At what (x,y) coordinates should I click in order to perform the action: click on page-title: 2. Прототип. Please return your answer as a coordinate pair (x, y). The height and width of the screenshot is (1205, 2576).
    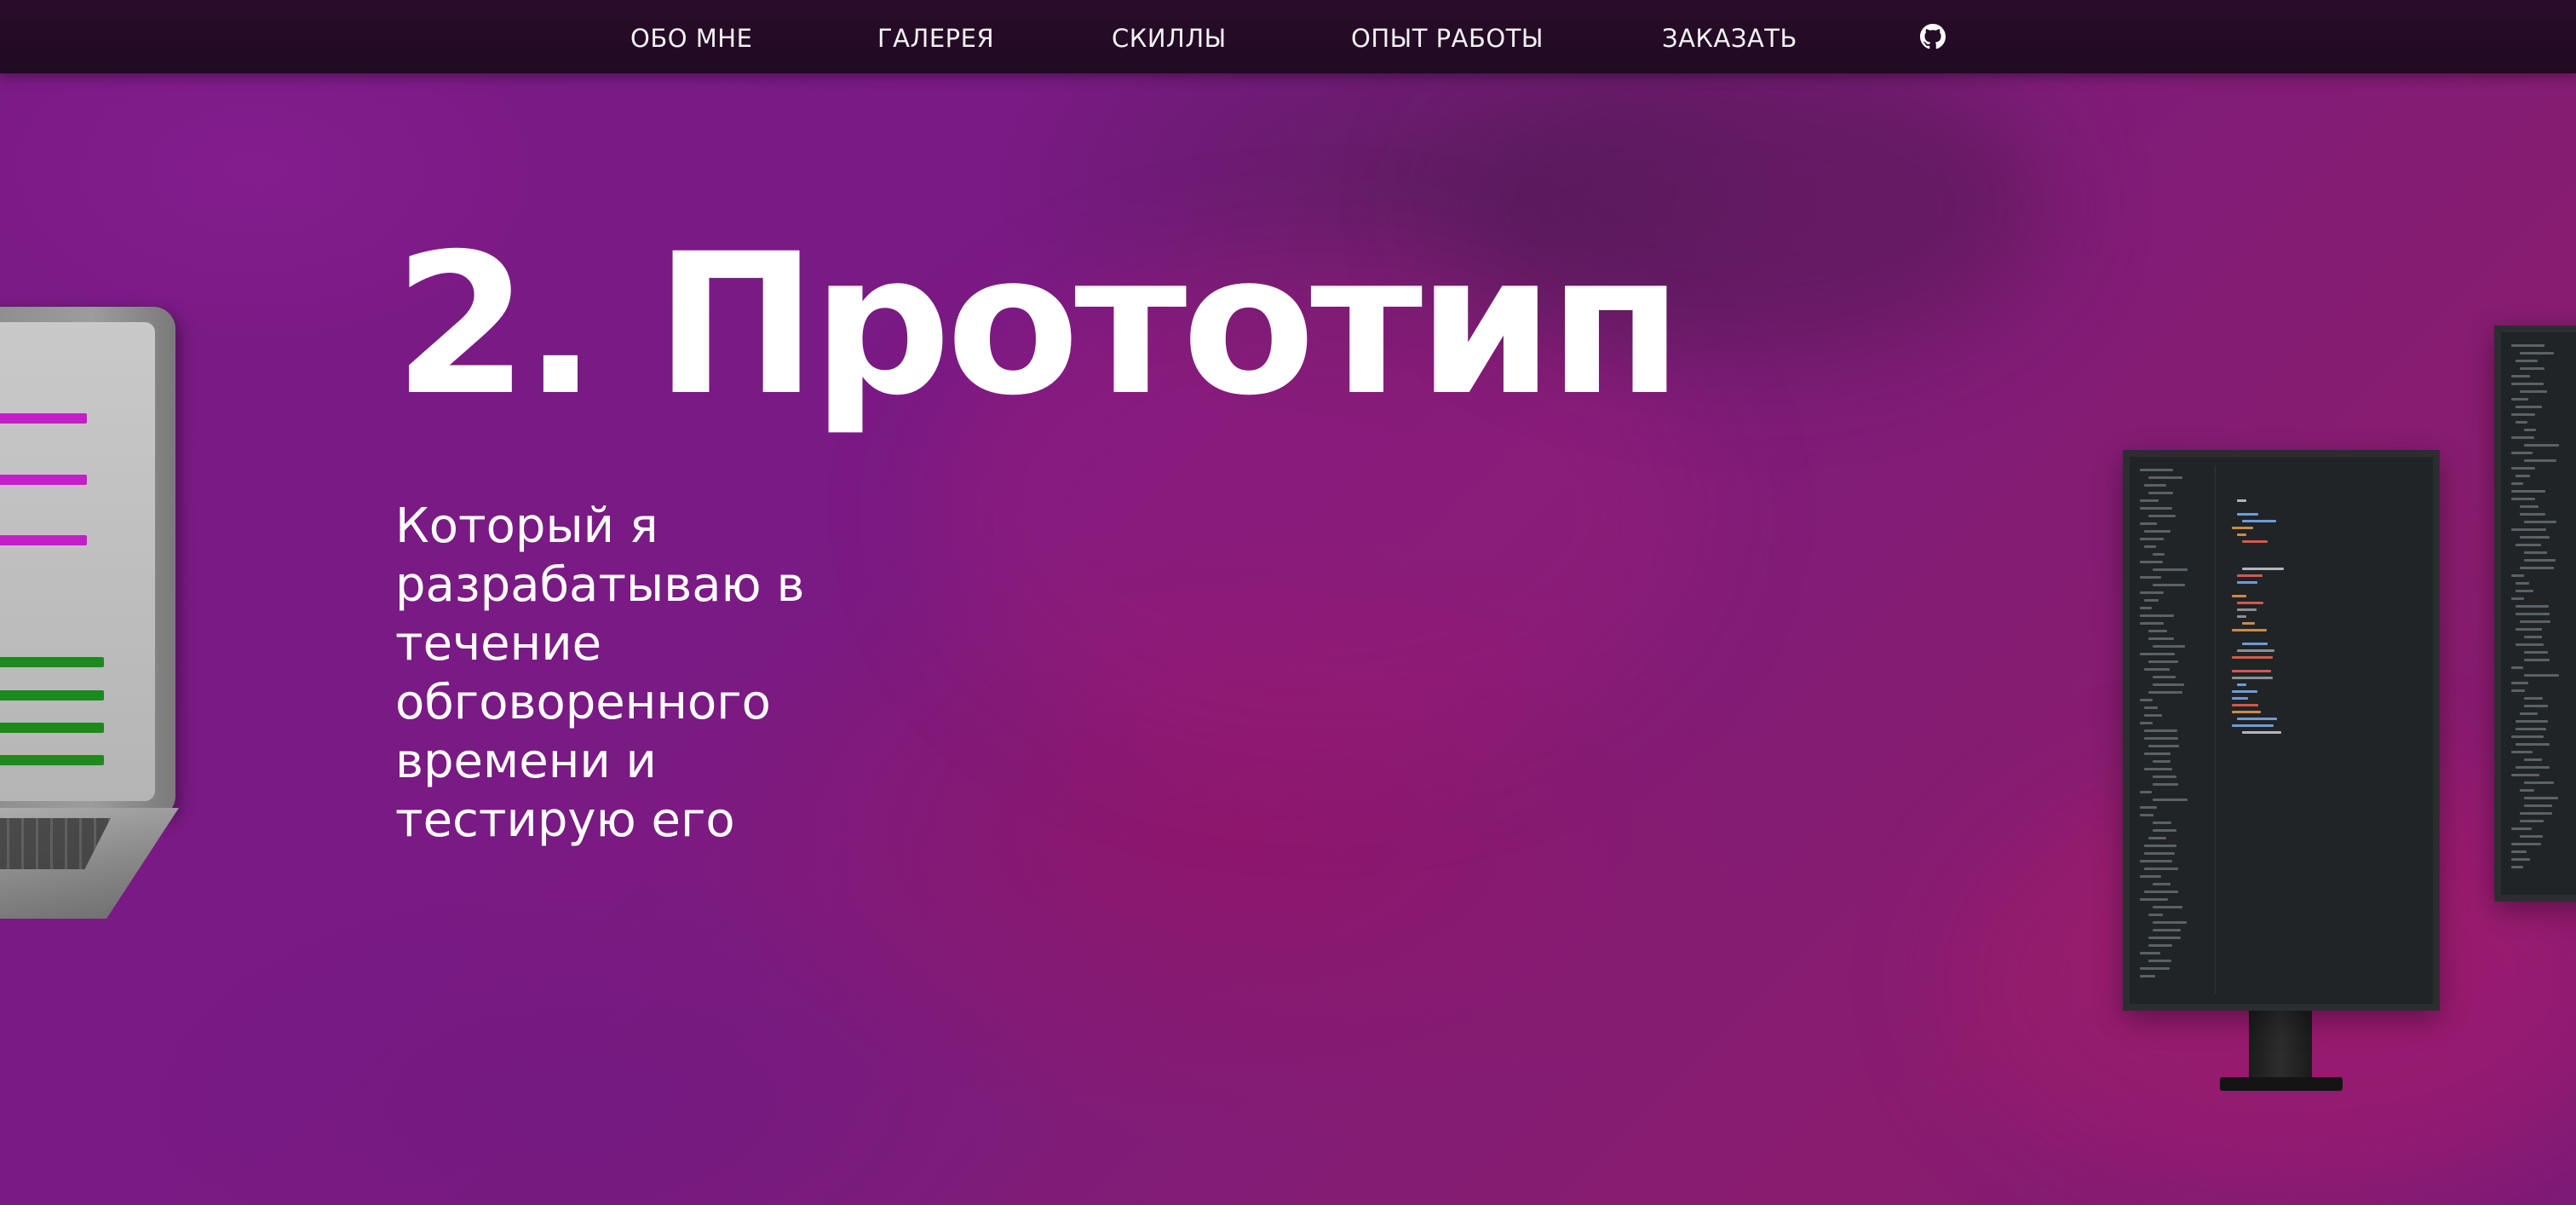
    Looking at the image, I should click on (1038, 324).